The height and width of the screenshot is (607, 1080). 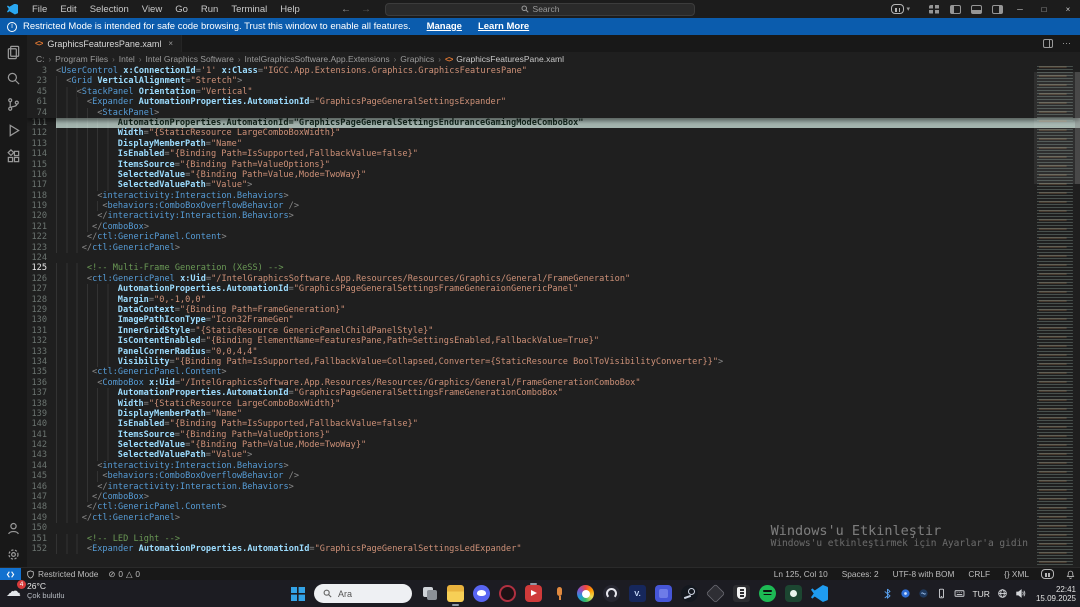 I want to click on line-number: 123, so click(x=41, y=248).